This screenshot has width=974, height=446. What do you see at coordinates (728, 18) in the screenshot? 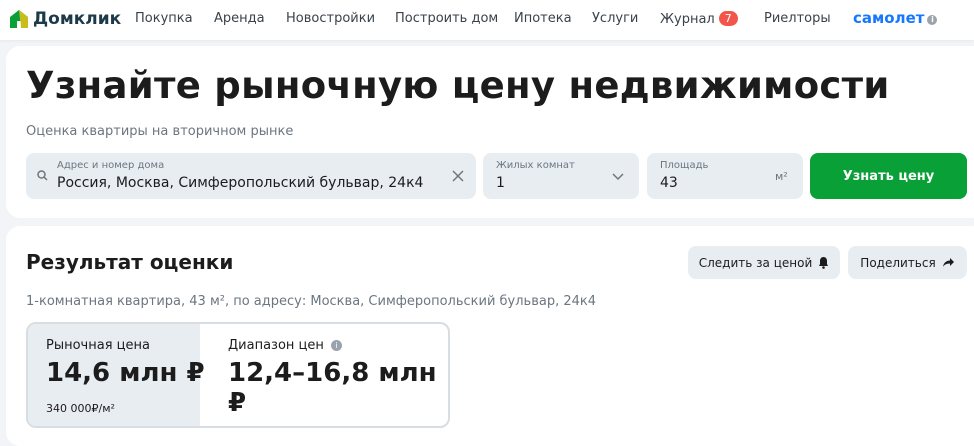
I see `journal-badge: 7` at bounding box center [728, 18].